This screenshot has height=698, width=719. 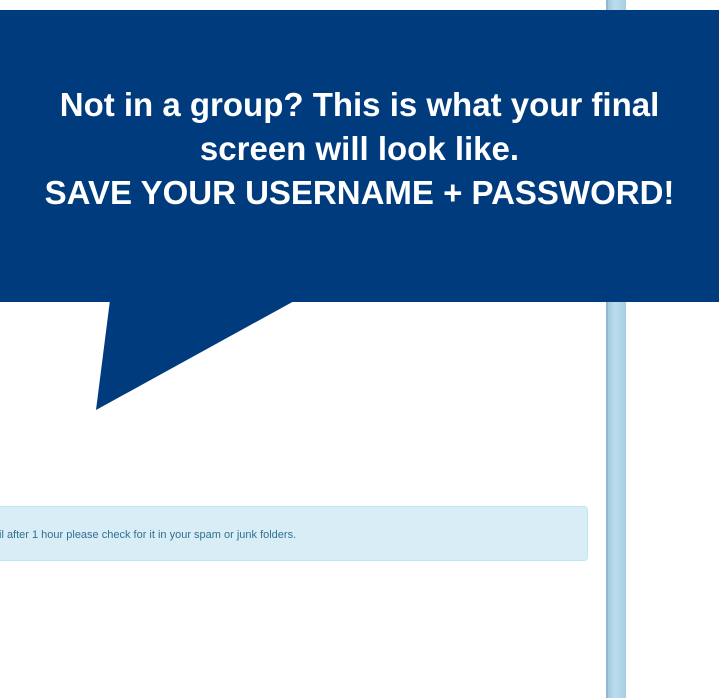 What do you see at coordinates (359, 192) in the screenshot?
I see `callout-line-3: SAVE YOUR USERNAME + PASSWORD!` at bounding box center [359, 192].